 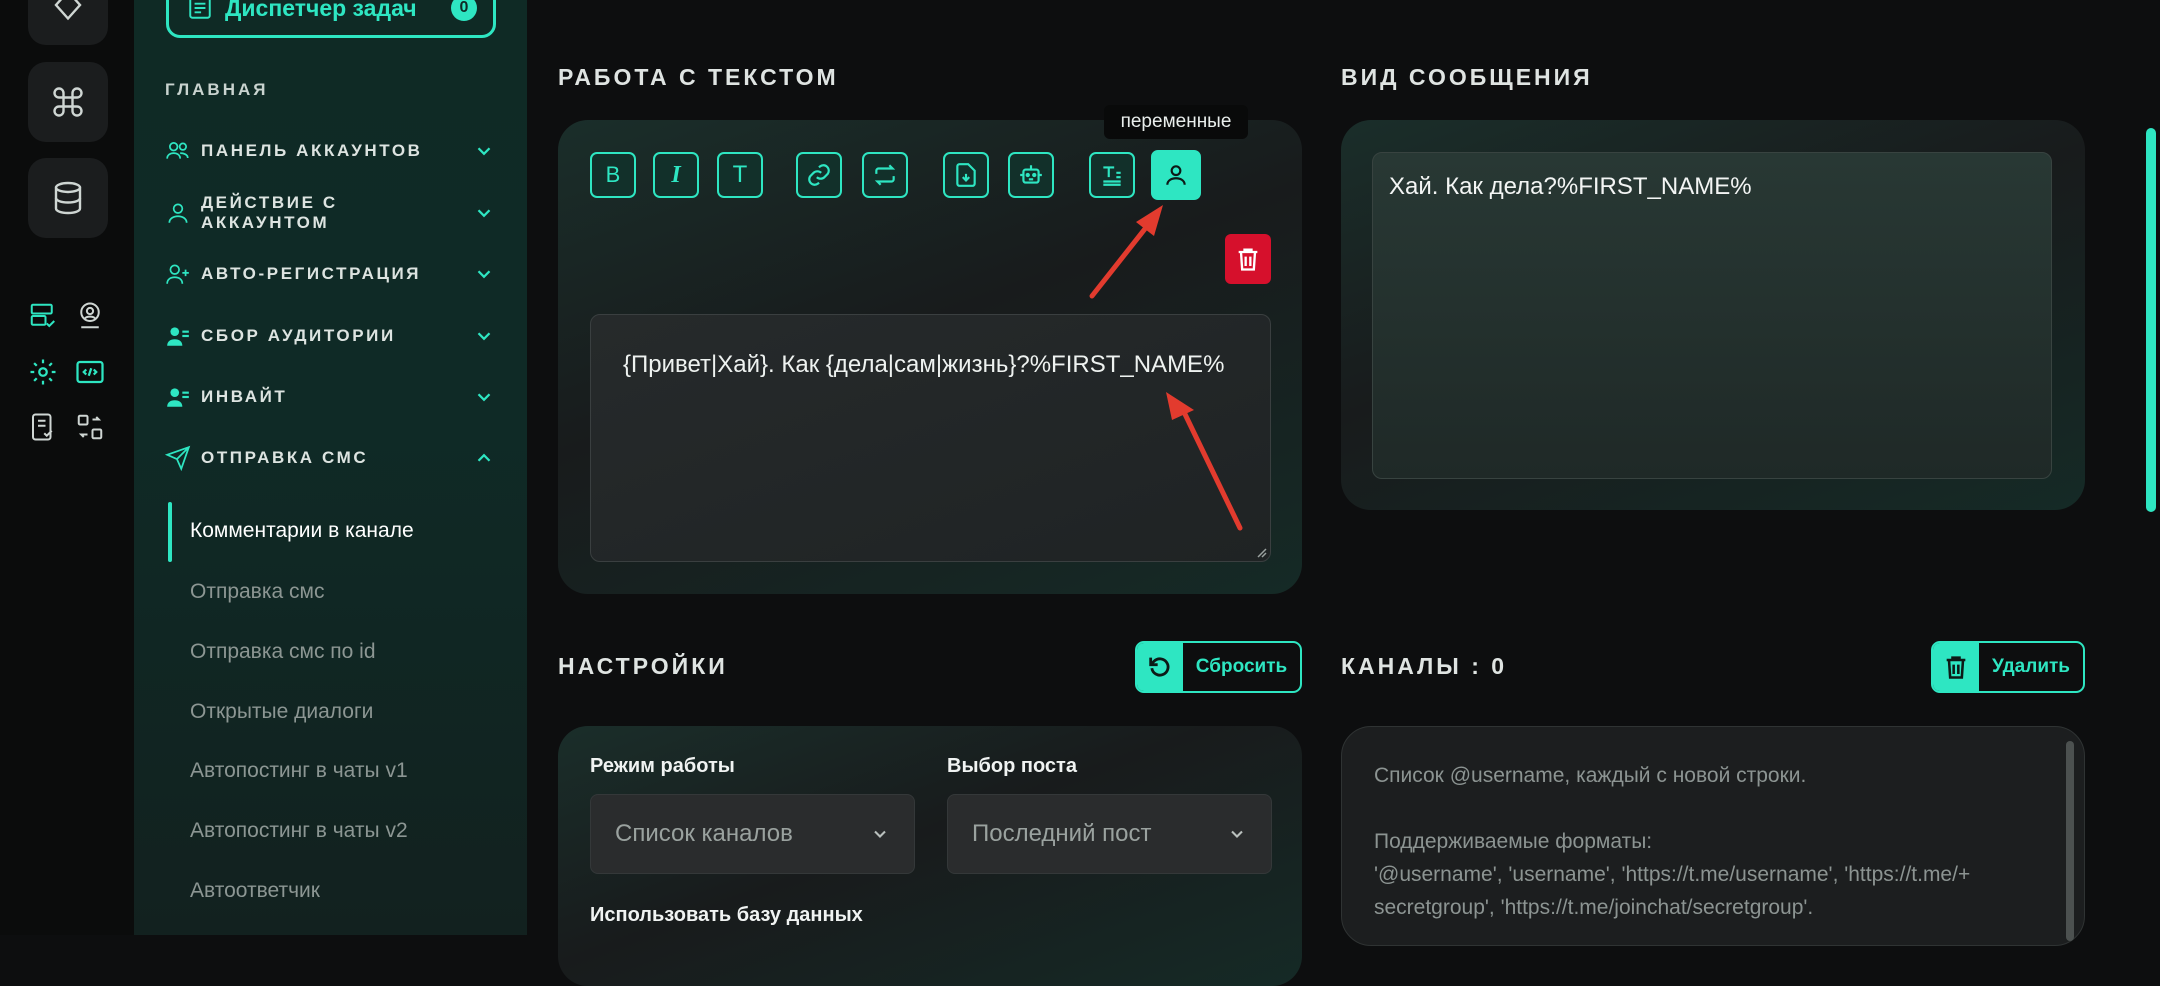 I want to click on user-plus-icon, so click(x=177, y=274).